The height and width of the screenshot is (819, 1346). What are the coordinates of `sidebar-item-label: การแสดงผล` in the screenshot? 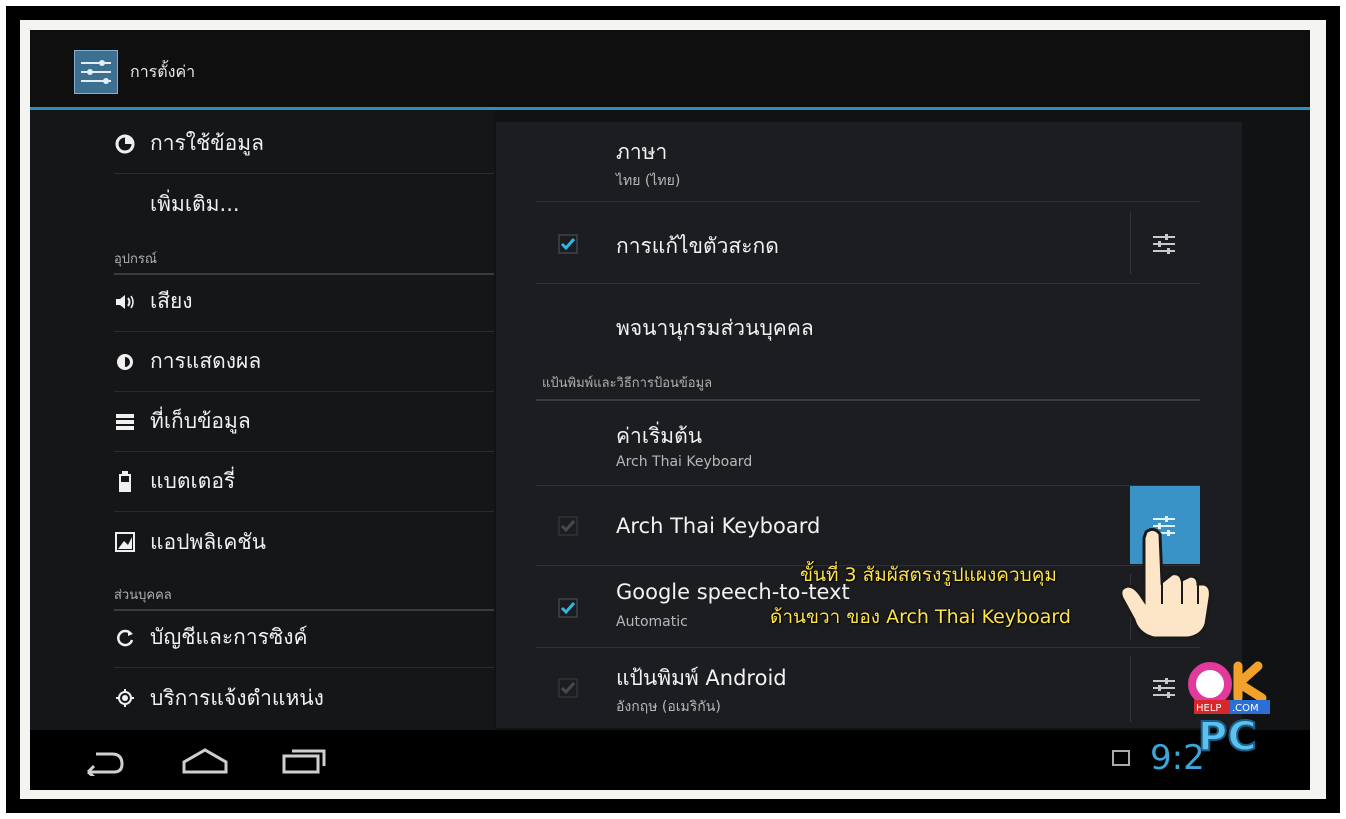 It's located at (206, 361).